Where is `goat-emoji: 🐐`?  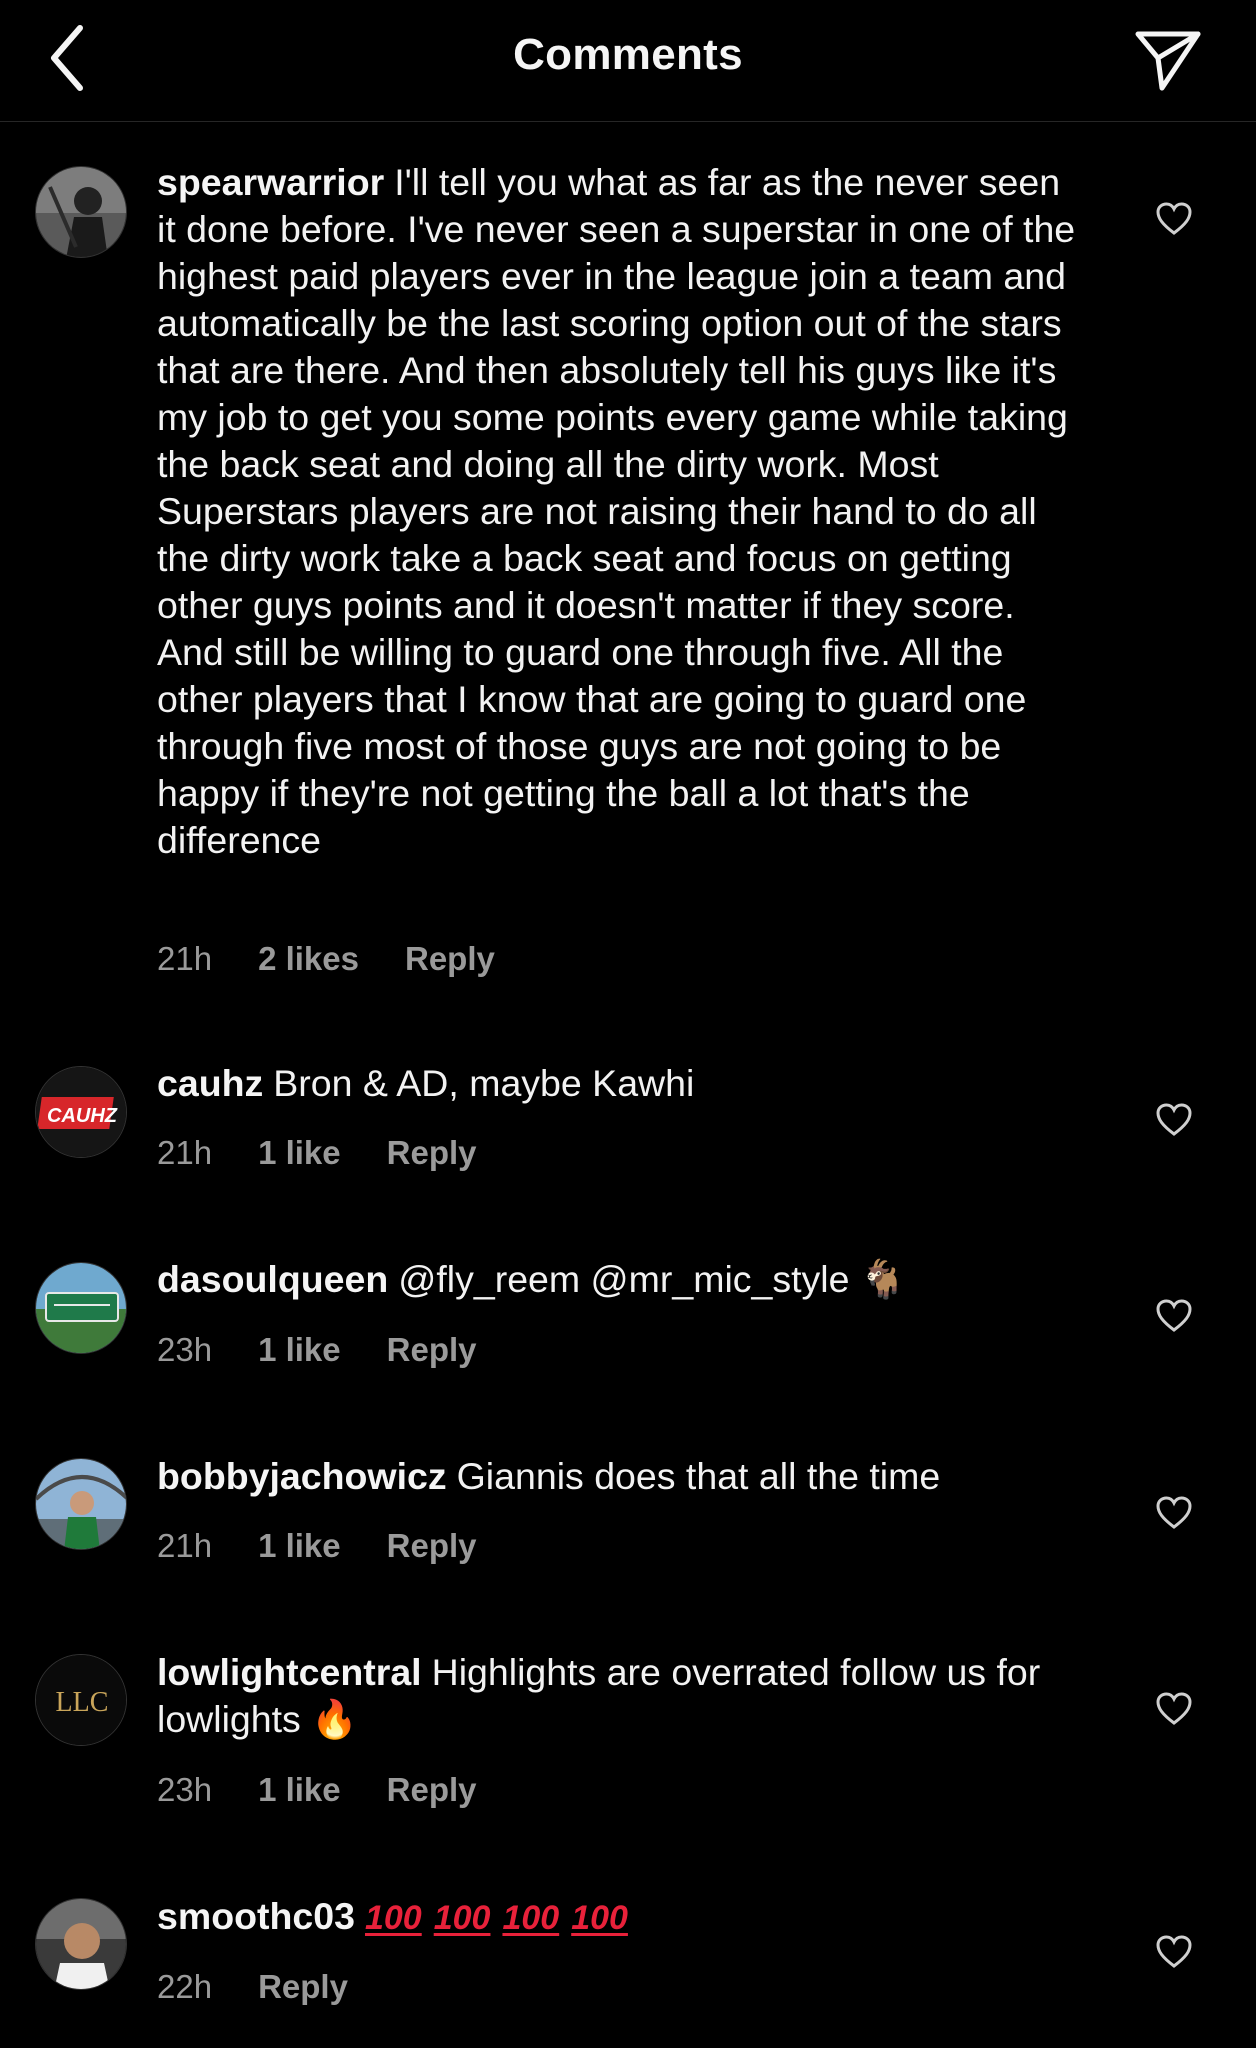
goat-emoji: 🐐 is located at coordinates (883, 1279).